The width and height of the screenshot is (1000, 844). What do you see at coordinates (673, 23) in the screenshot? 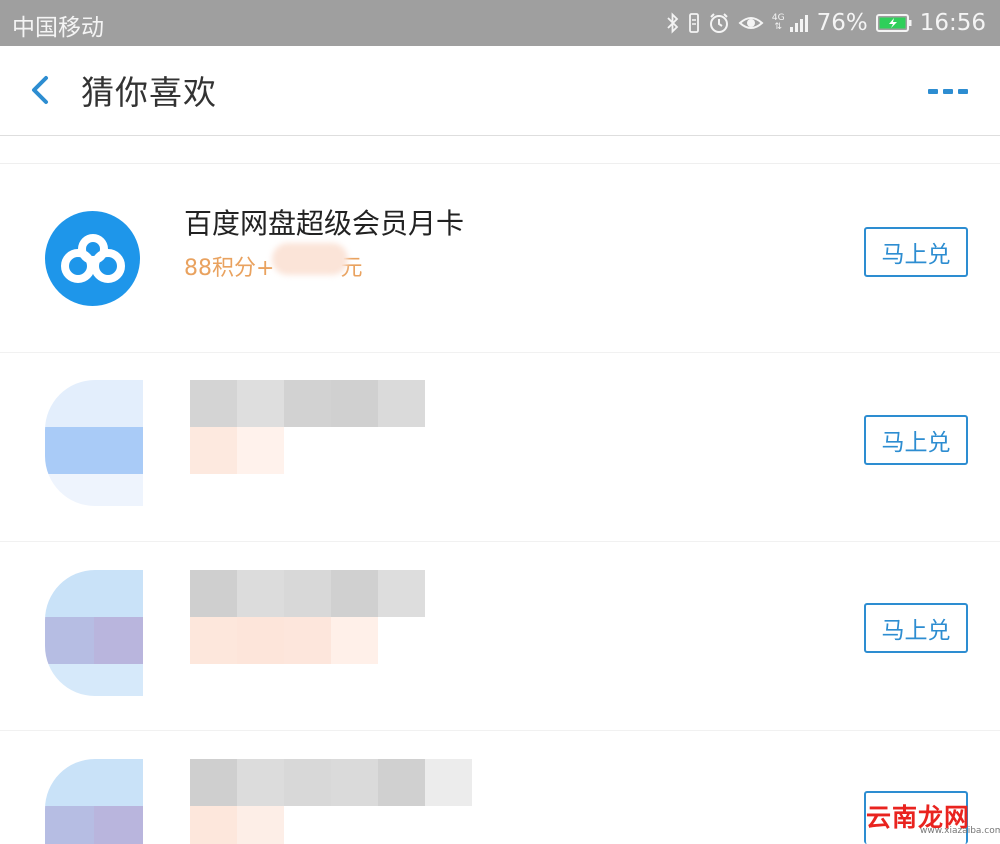
I see `bluetooth-icon` at bounding box center [673, 23].